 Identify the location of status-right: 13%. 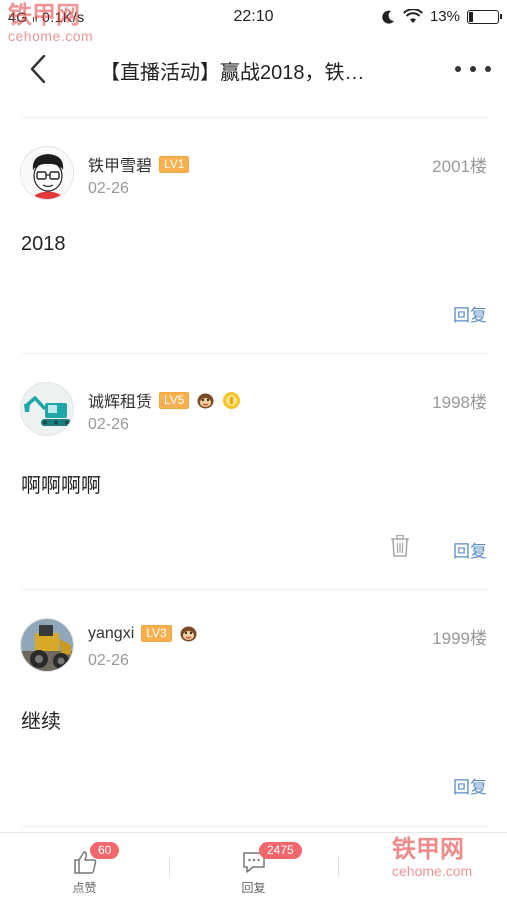
(441, 16).